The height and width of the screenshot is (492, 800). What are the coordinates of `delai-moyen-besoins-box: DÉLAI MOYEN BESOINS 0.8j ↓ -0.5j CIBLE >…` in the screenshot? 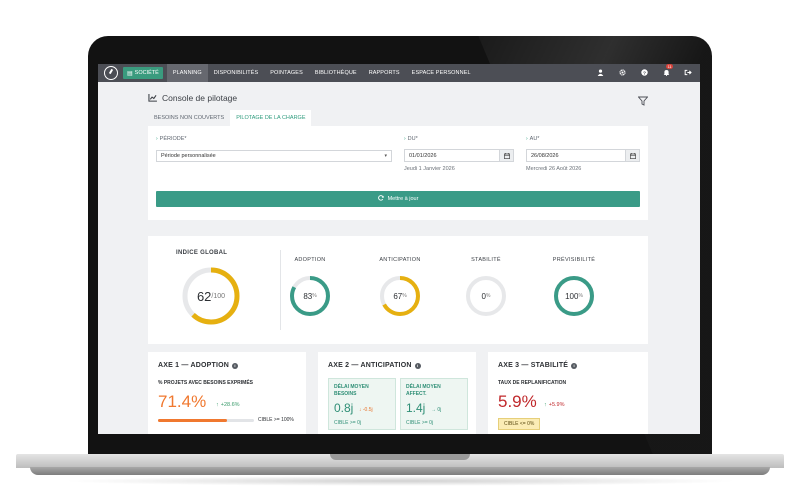 It's located at (362, 404).